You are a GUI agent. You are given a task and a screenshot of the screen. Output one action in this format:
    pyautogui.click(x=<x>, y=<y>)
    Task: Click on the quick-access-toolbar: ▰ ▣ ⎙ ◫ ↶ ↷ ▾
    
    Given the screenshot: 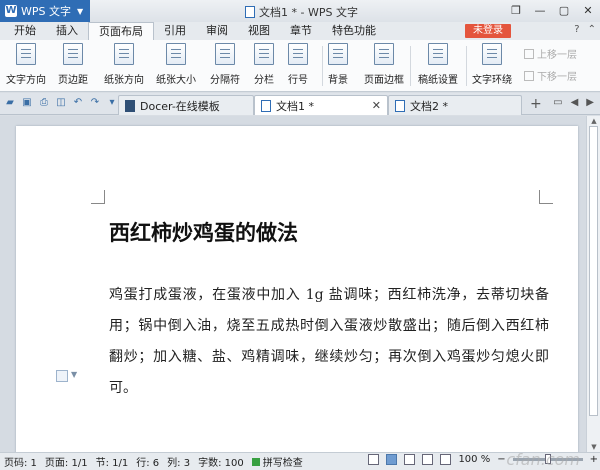 What is the action you would take?
    pyautogui.click(x=61, y=103)
    